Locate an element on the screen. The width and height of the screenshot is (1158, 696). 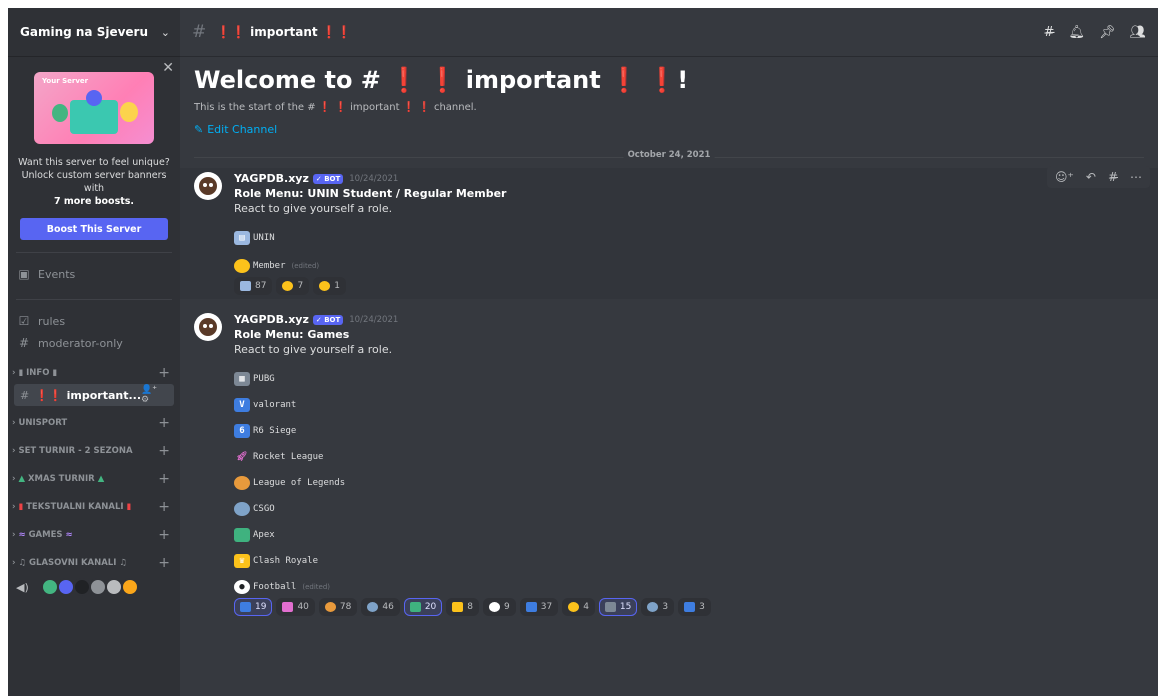
reaction-clash: 8 is located at coordinates (462, 607).